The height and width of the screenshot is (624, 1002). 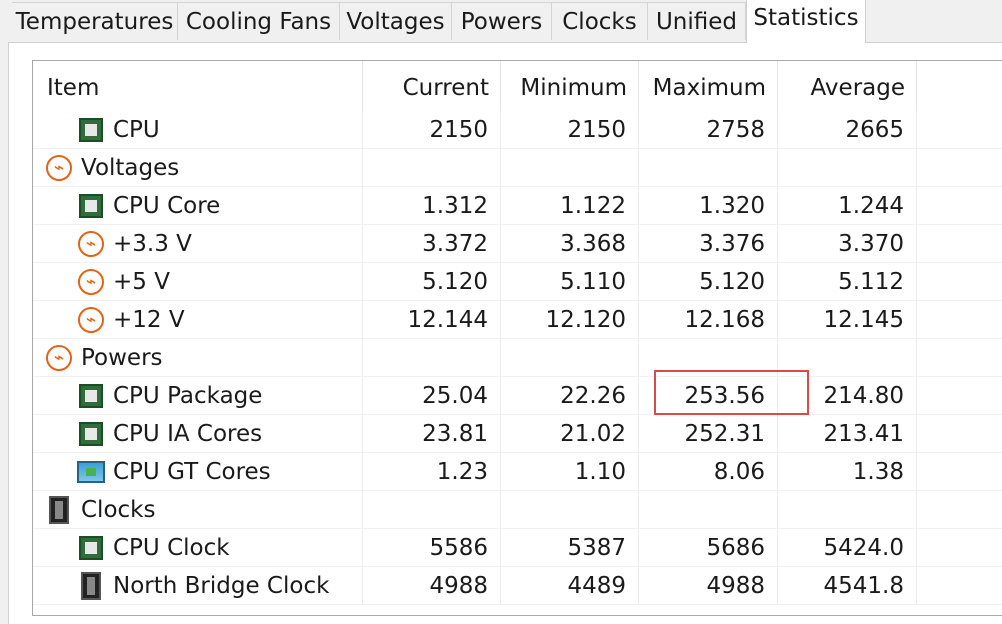 I want to click on maximum-value: 12.168, so click(x=708, y=320).